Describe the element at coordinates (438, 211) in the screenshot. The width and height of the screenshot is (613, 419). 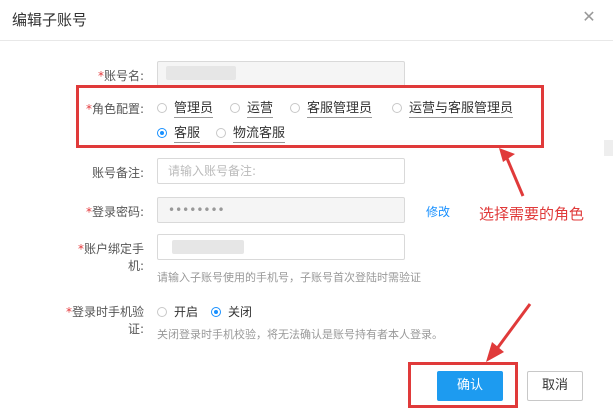
I see `edit-password-link: 修改` at that location.